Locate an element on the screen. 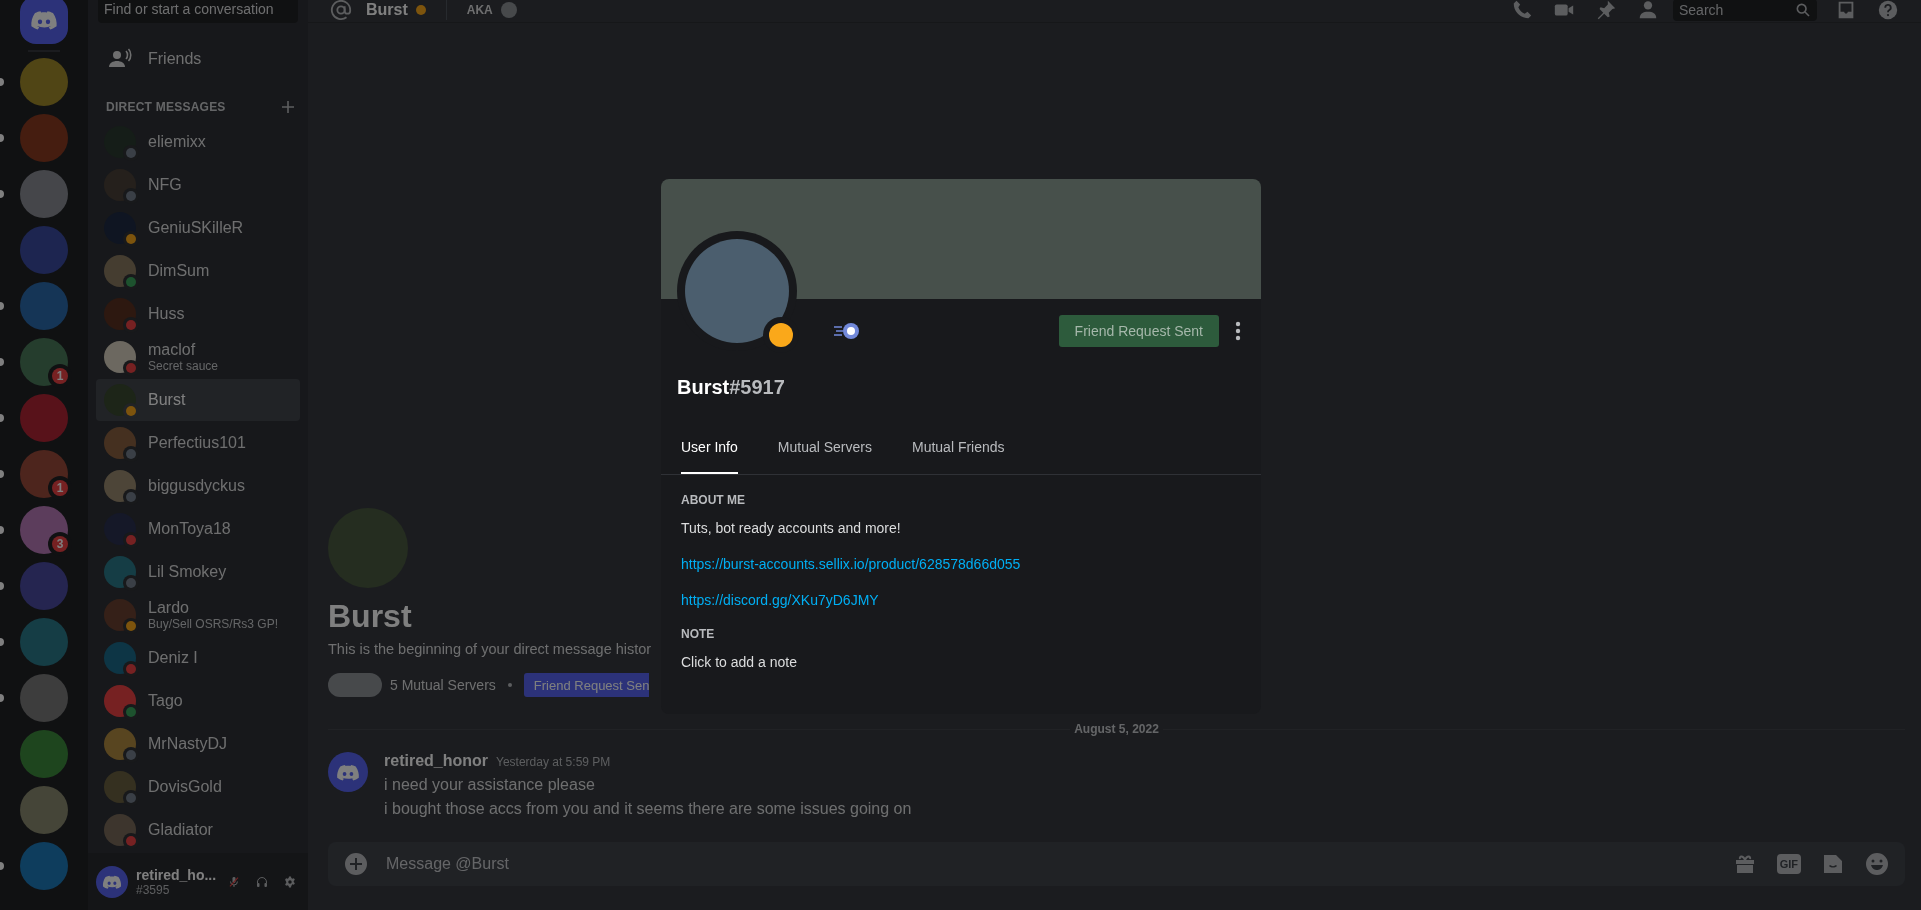 This screenshot has width=1921, height=910. username: biggusdyckus is located at coordinates (196, 486).